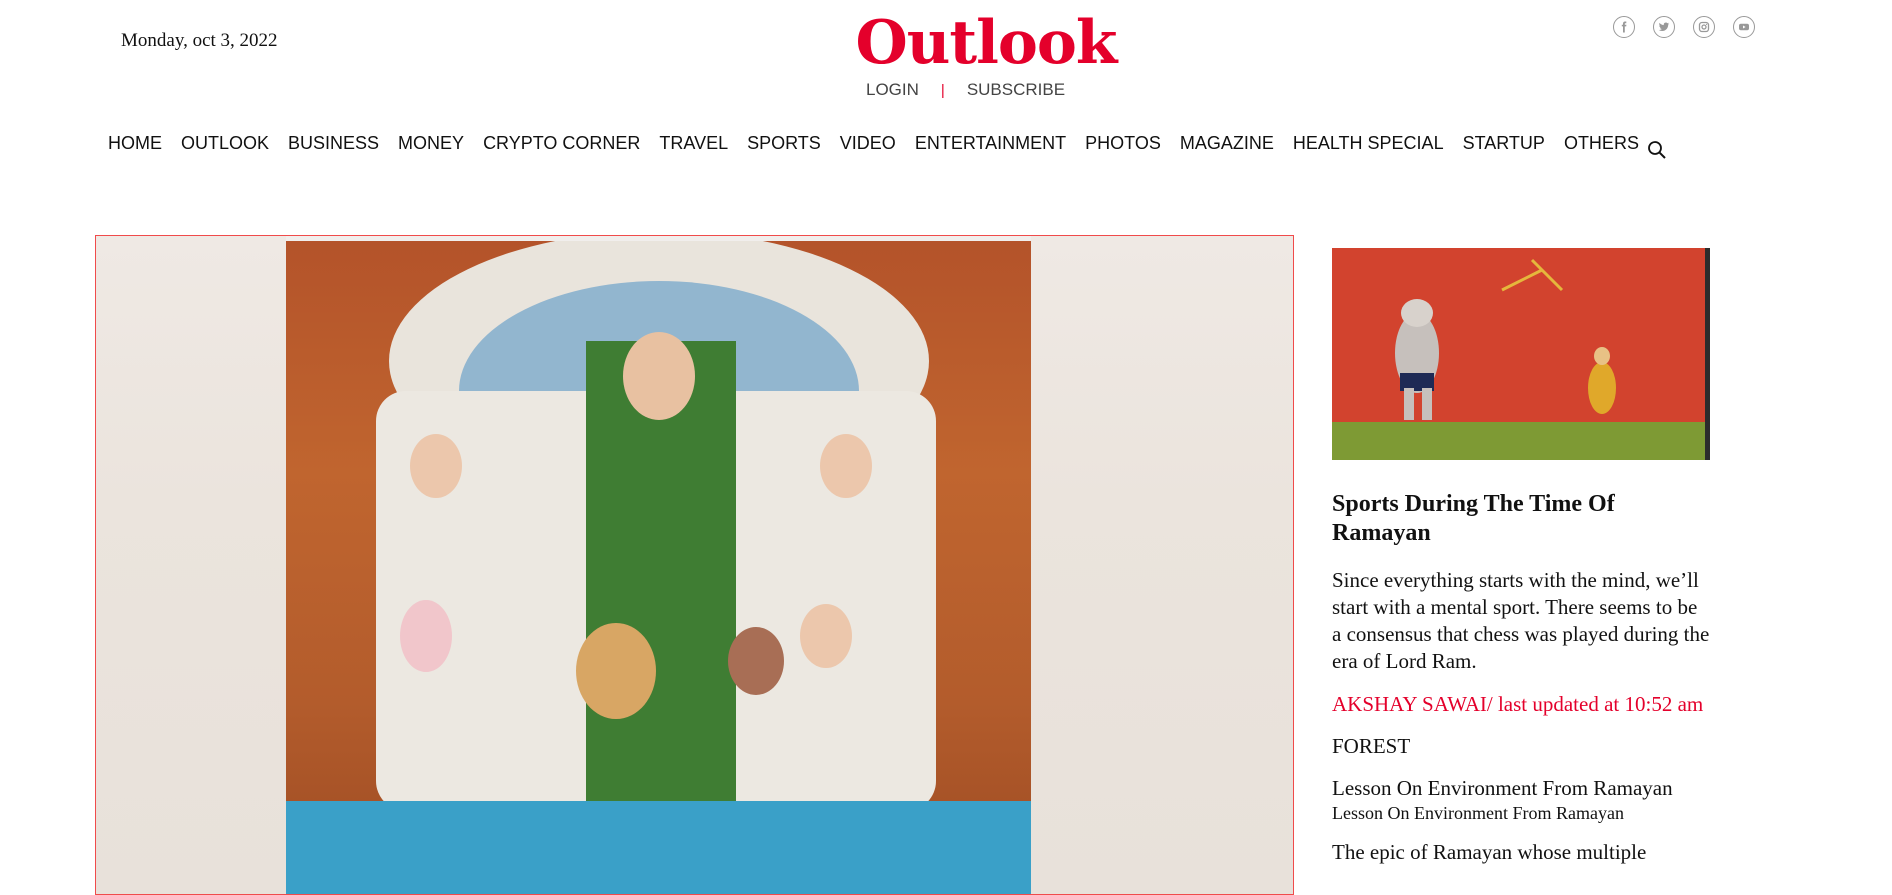 This screenshot has height=895, width=1892. What do you see at coordinates (199, 40) in the screenshot?
I see `current-date: Monday, oct 3, 2022` at bounding box center [199, 40].